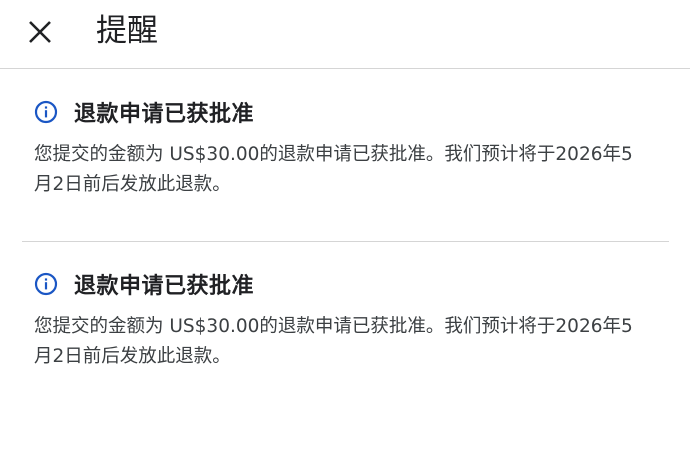 Image resolution: width=690 pixels, height=452 pixels. Describe the element at coordinates (345, 241) in the screenshot. I see `divider` at that location.